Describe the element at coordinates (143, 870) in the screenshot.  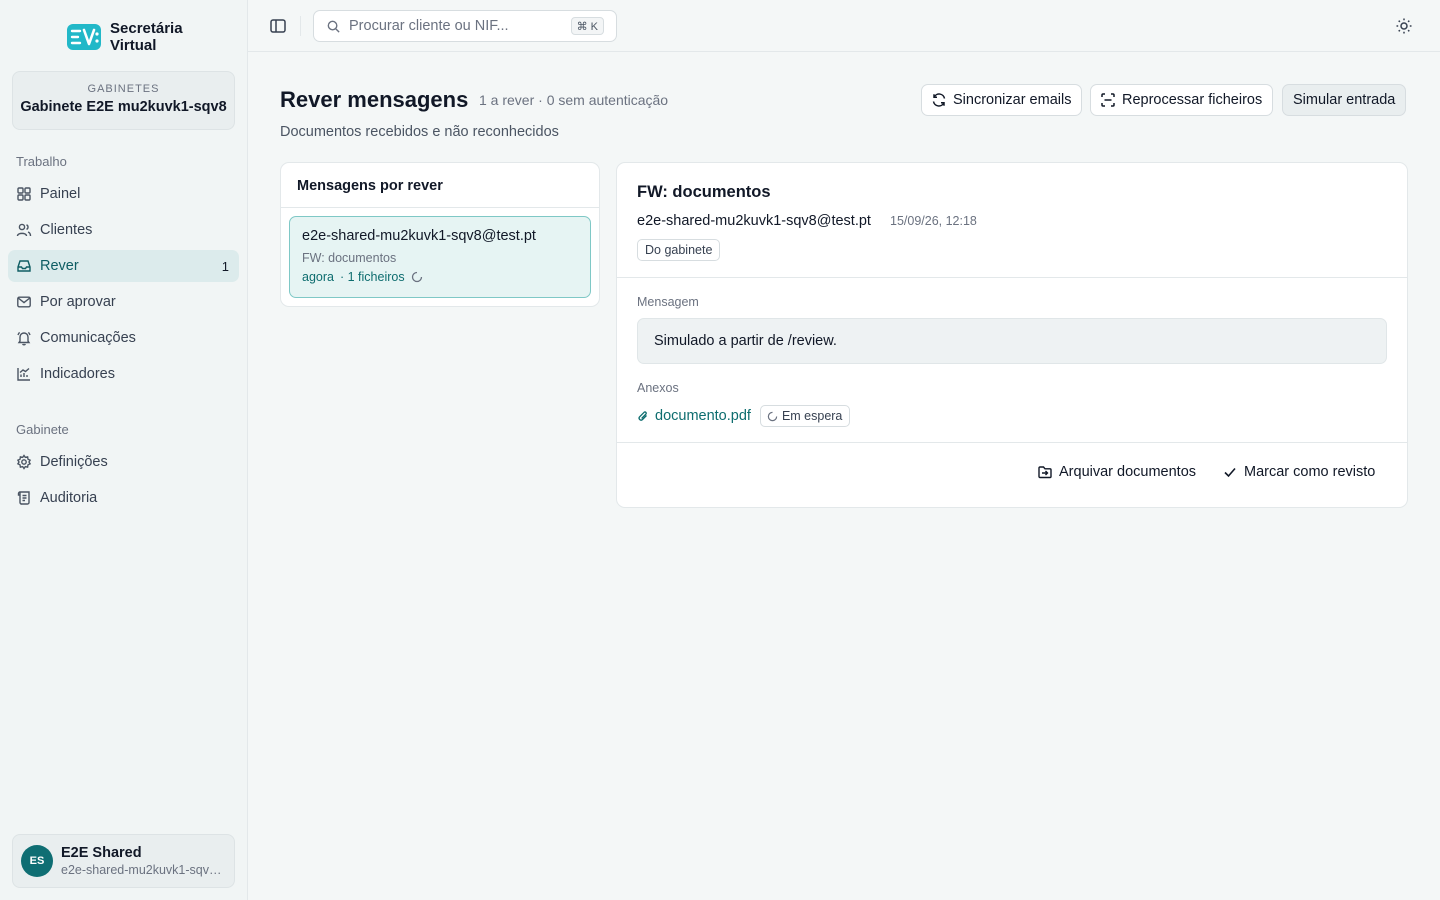
I see `user-email: e2e-shared-mu2kuvk1-sqv8@test.pt` at that location.